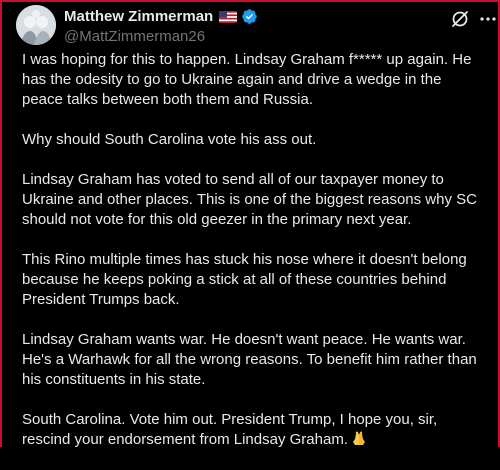 This screenshot has width=500, height=470. I want to click on tweet-header: Matthew Zimmerman @MattZimmerman26, so click(256, 25).